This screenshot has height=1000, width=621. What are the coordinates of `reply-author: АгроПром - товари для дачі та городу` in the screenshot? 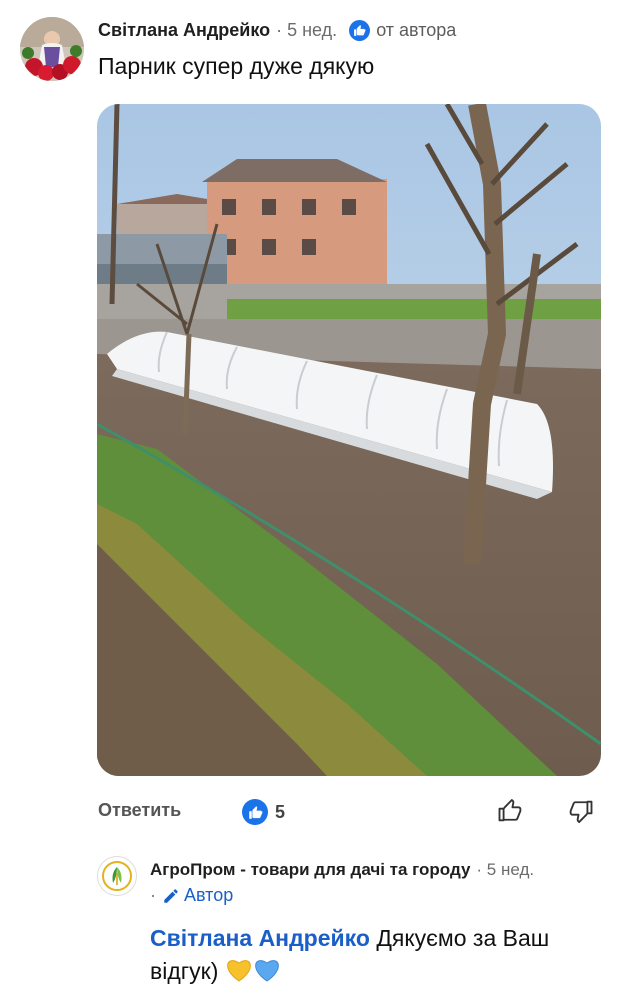 It's located at (310, 870).